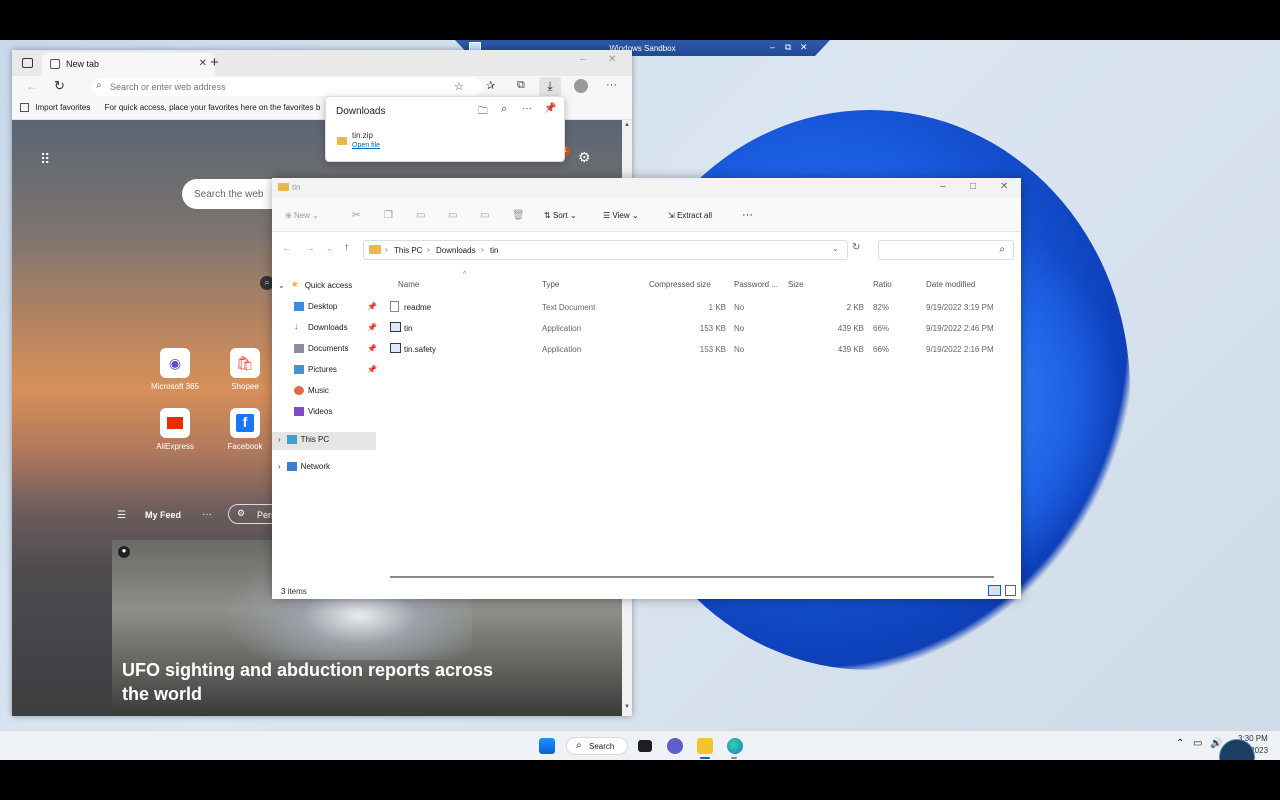 This screenshot has height=800, width=1280. Describe the element at coordinates (627, 707) in the screenshot. I see `scroll-down-icon: ▼` at that location.